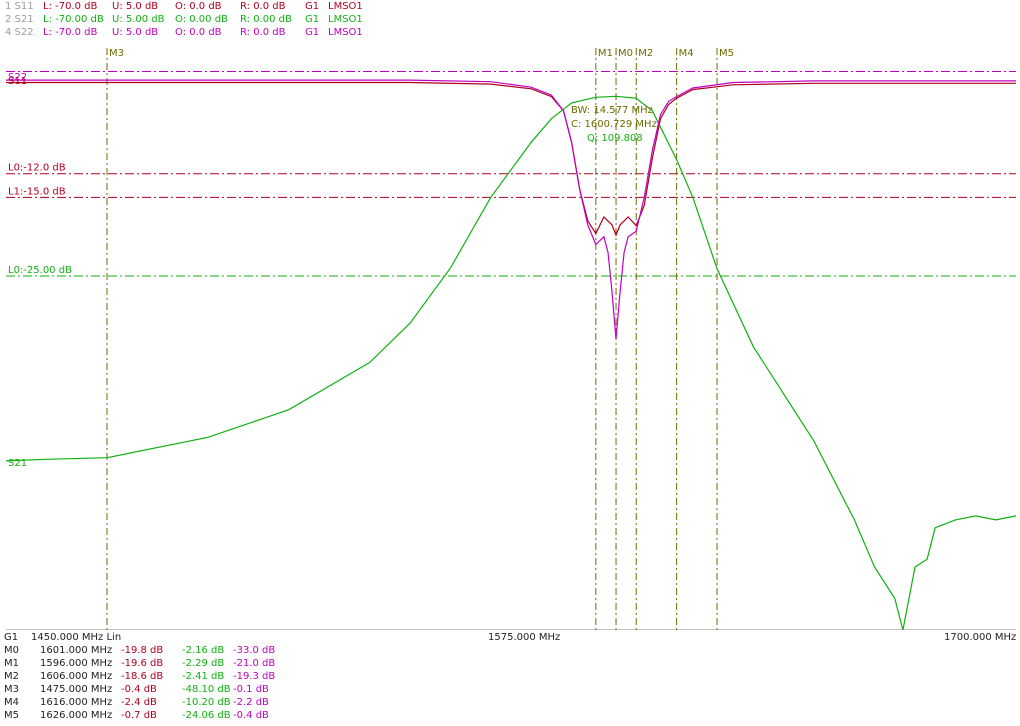 This screenshot has width=1020, height=726. What do you see at coordinates (645, 53) in the screenshot?
I see `marker-label-m2: M2` at bounding box center [645, 53].